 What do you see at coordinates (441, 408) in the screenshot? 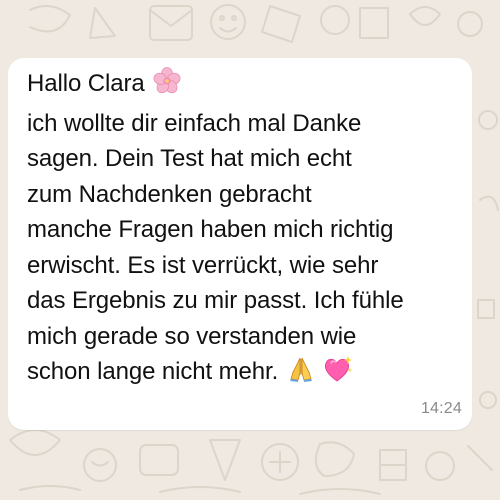
I see `message-timestamp: 14:24` at bounding box center [441, 408].